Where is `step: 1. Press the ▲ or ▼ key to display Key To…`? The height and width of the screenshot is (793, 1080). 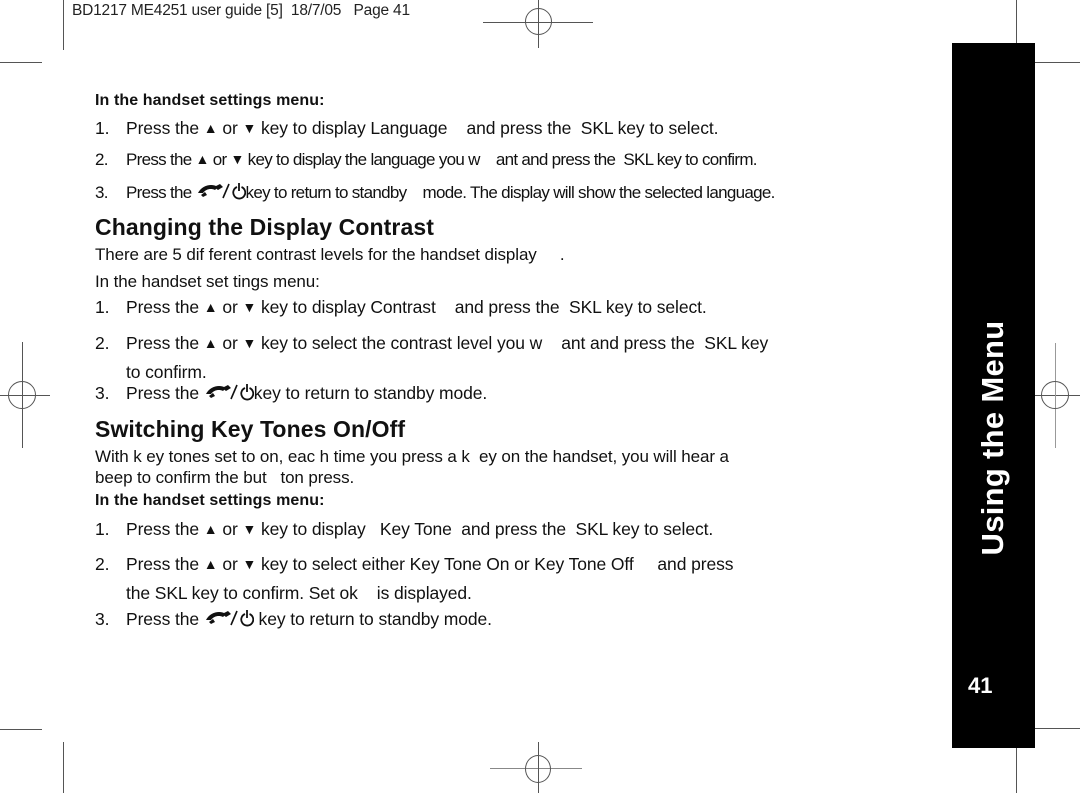 step: 1. Press the ▲ or ▼ key to display Key To… is located at coordinates (404, 529).